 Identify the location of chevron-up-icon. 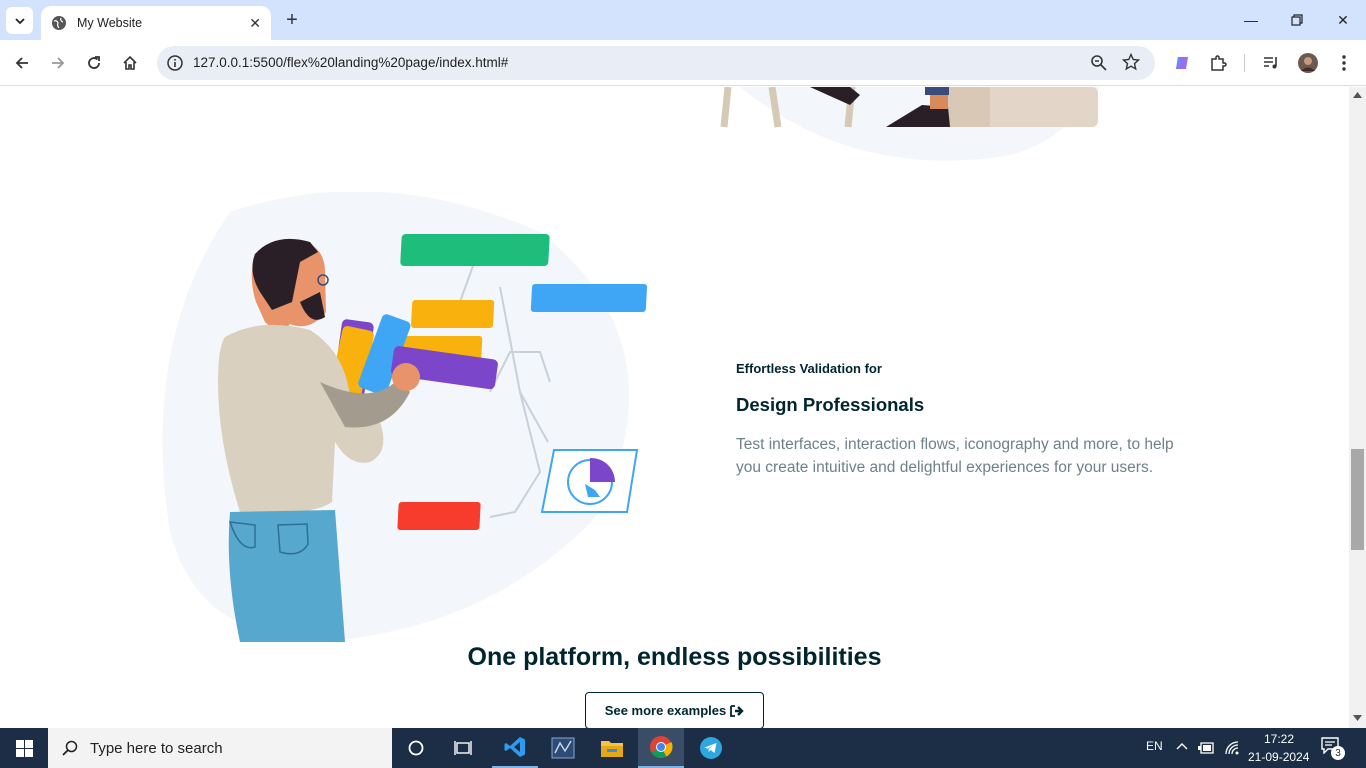
(1182, 746).